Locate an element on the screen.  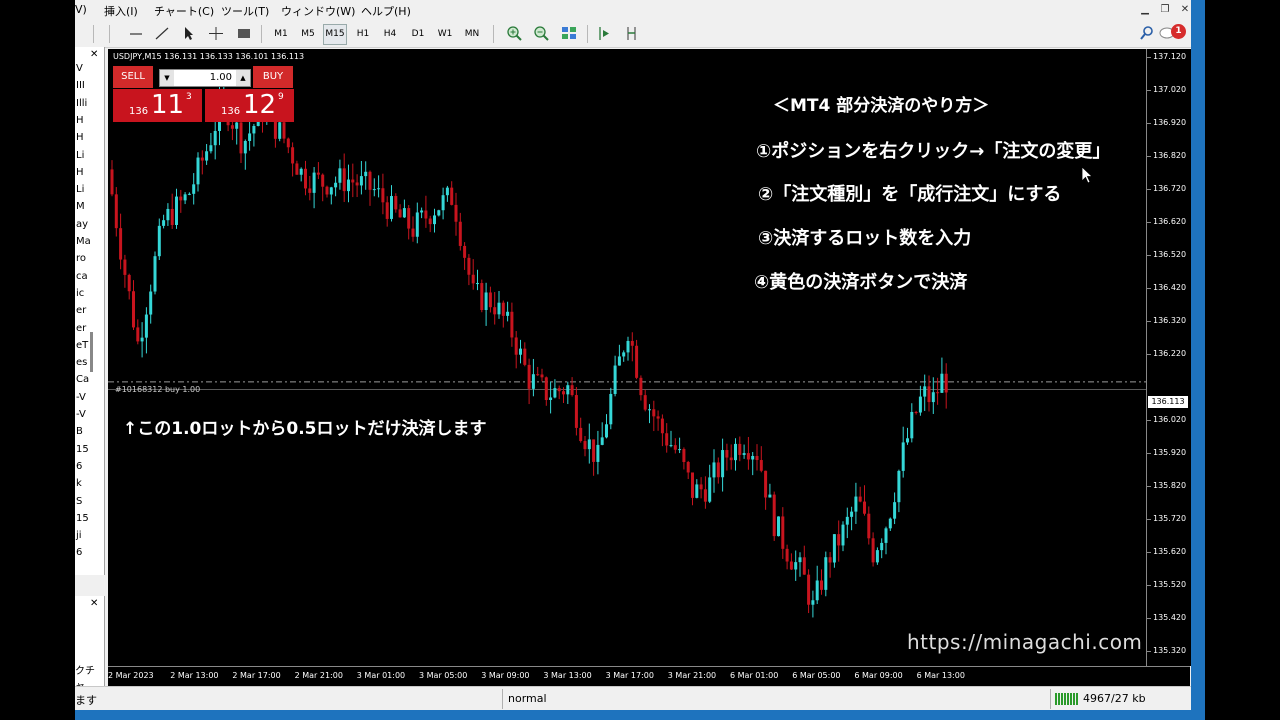
timeframe-m1: M1 is located at coordinates (281, 34).